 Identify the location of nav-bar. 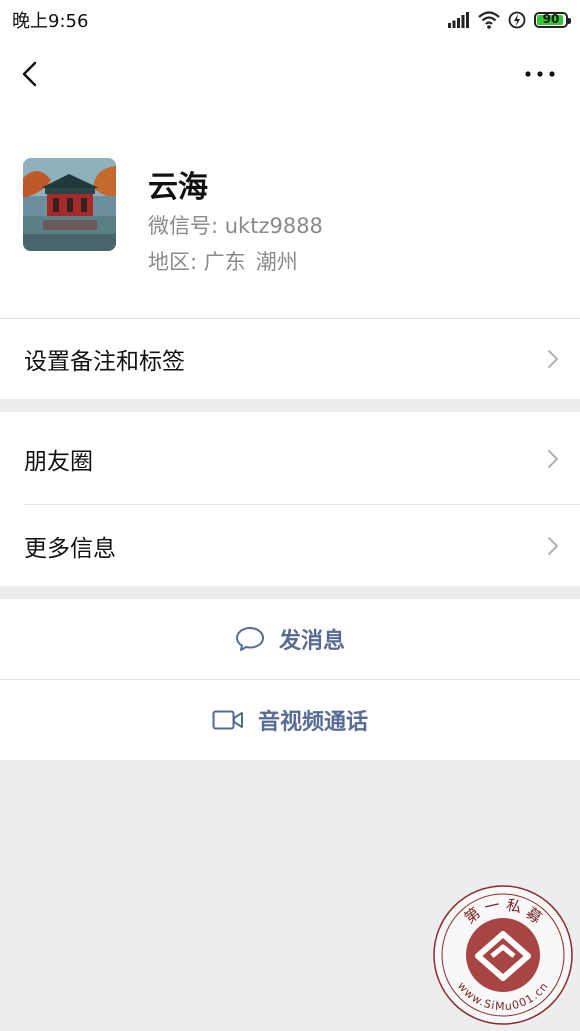
(290, 75).